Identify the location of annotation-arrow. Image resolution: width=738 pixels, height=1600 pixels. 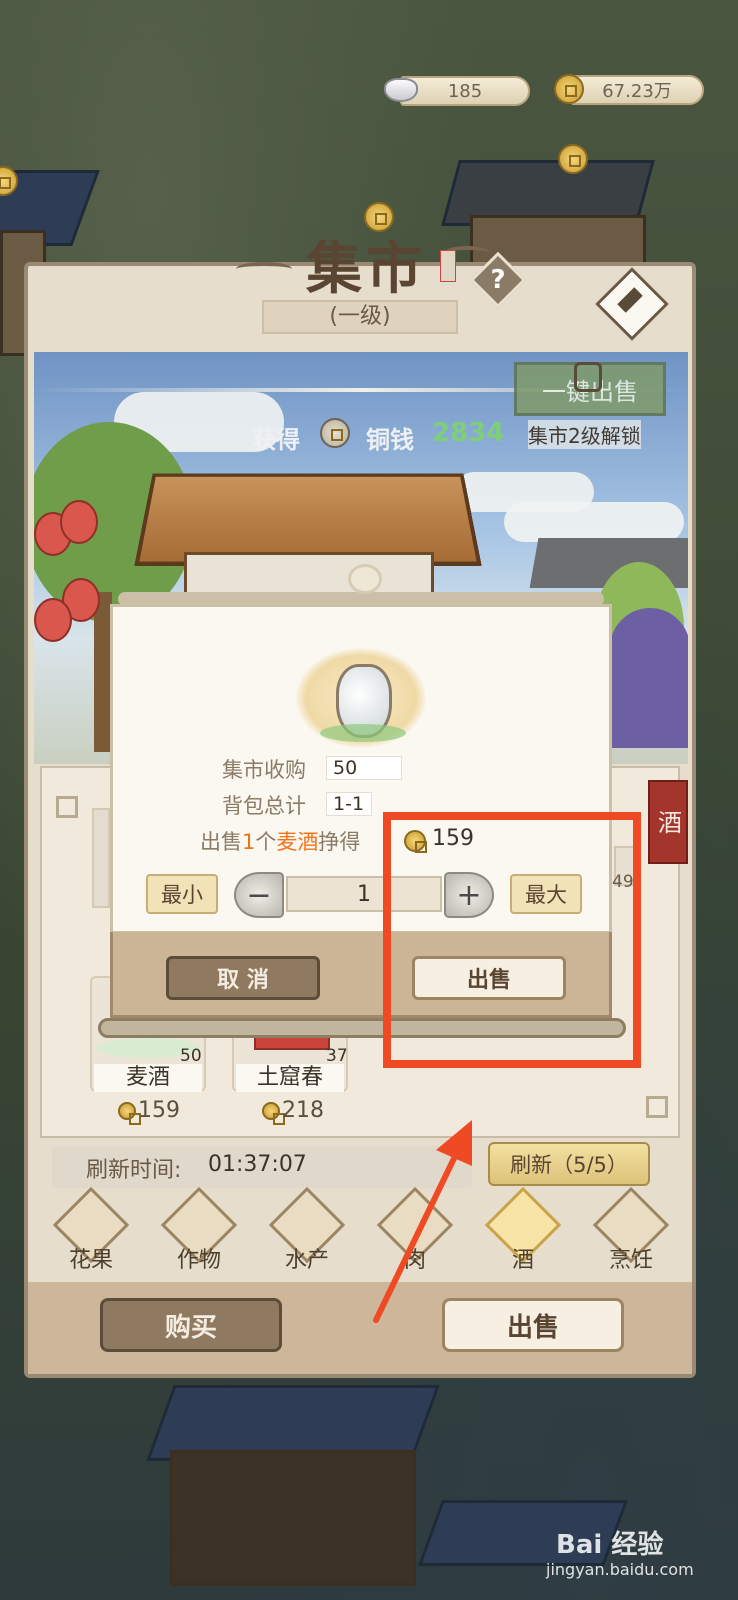
(422, 1221).